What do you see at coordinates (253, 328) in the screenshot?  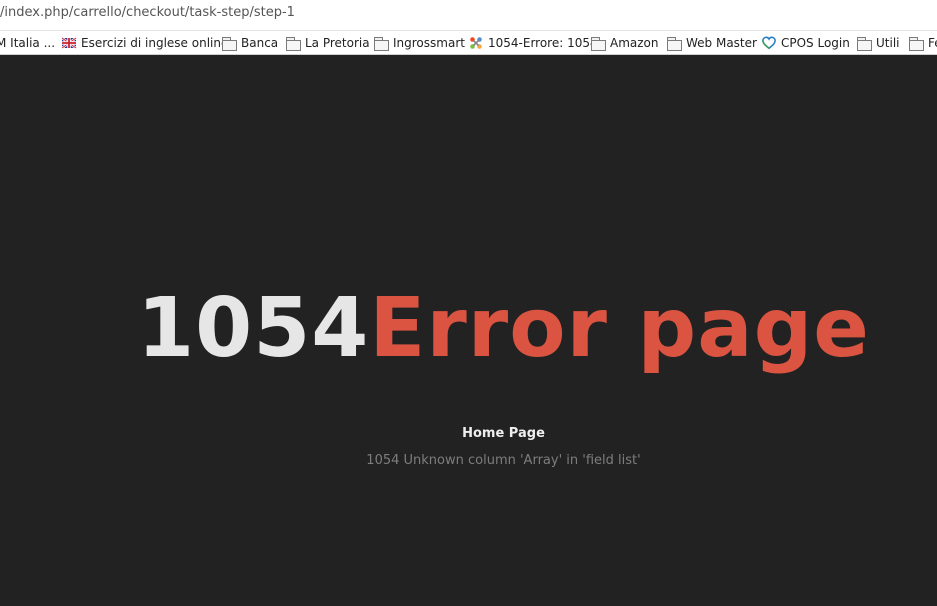 I see `error-code: 1054` at bounding box center [253, 328].